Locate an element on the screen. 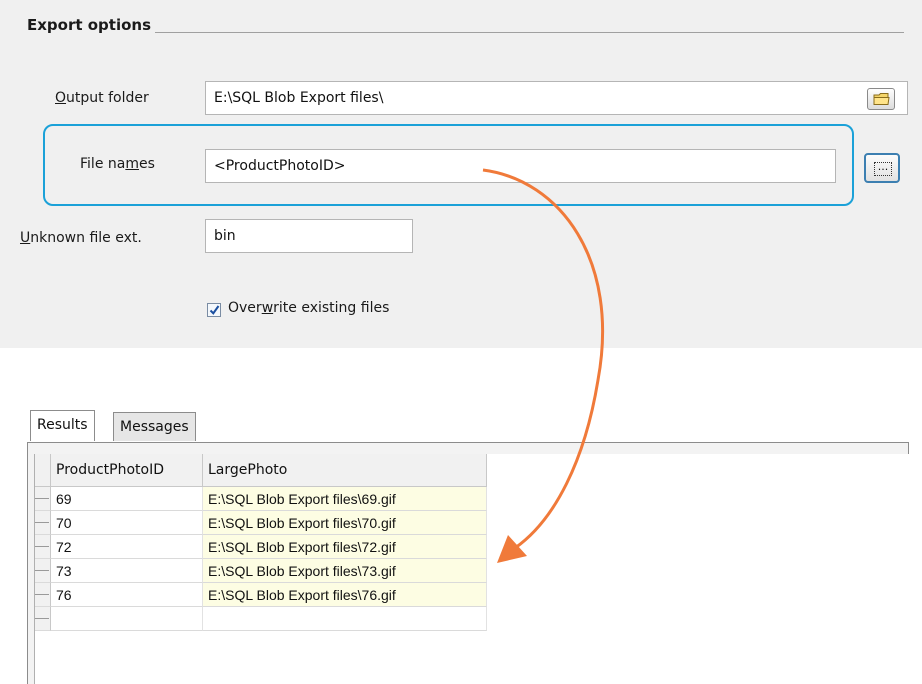 The height and width of the screenshot is (684, 922). cell-largephoto: E:\SQL Blob Export files\72.gif is located at coordinates (345, 547).